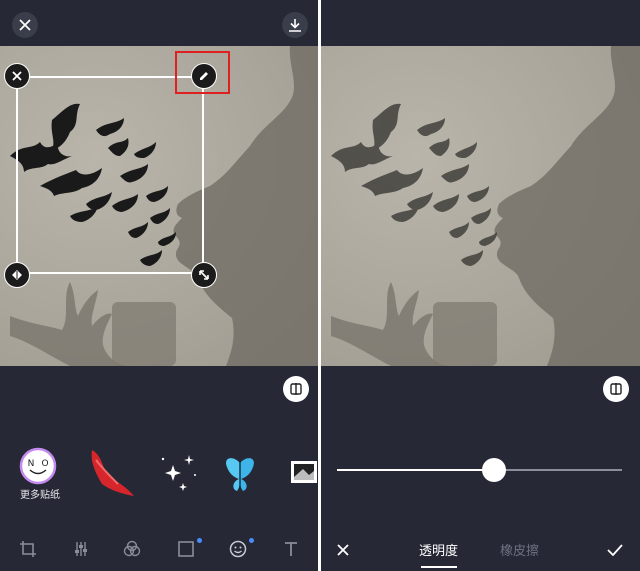  Describe the element at coordinates (304, 472) in the screenshot. I see `photo-frame-thumbnail` at that location.